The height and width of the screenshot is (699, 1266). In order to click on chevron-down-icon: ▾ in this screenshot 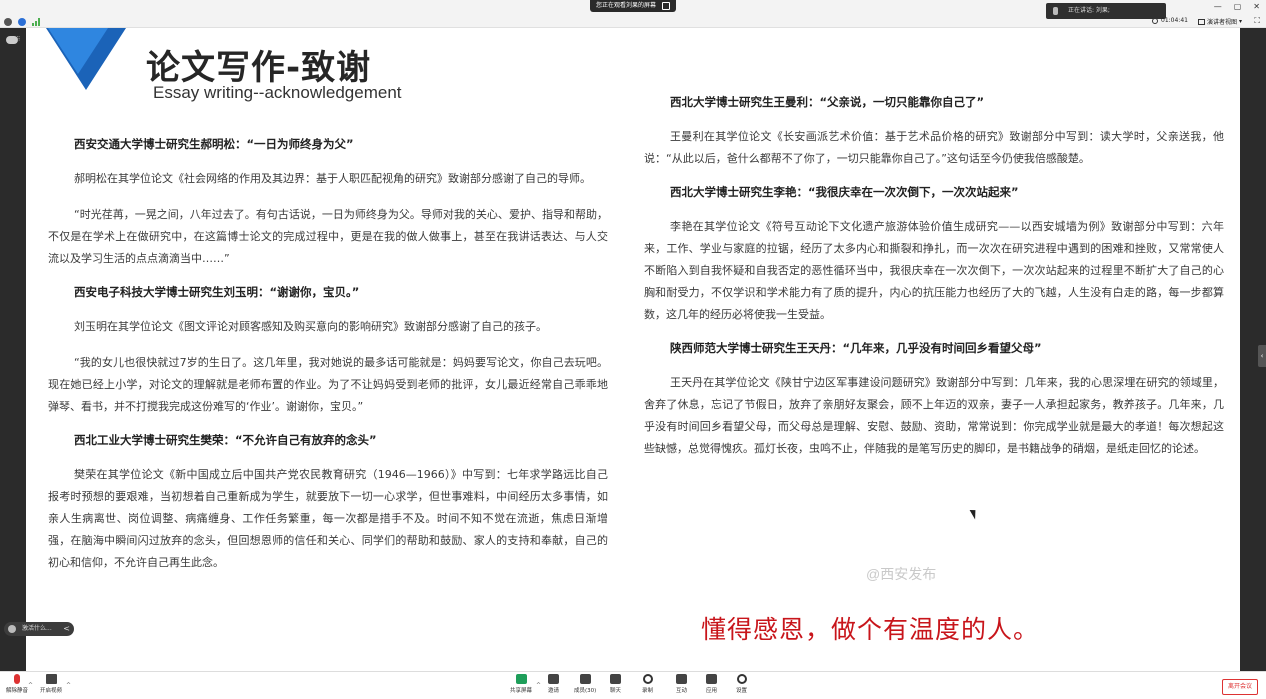, I will do `click(1241, 21)`.